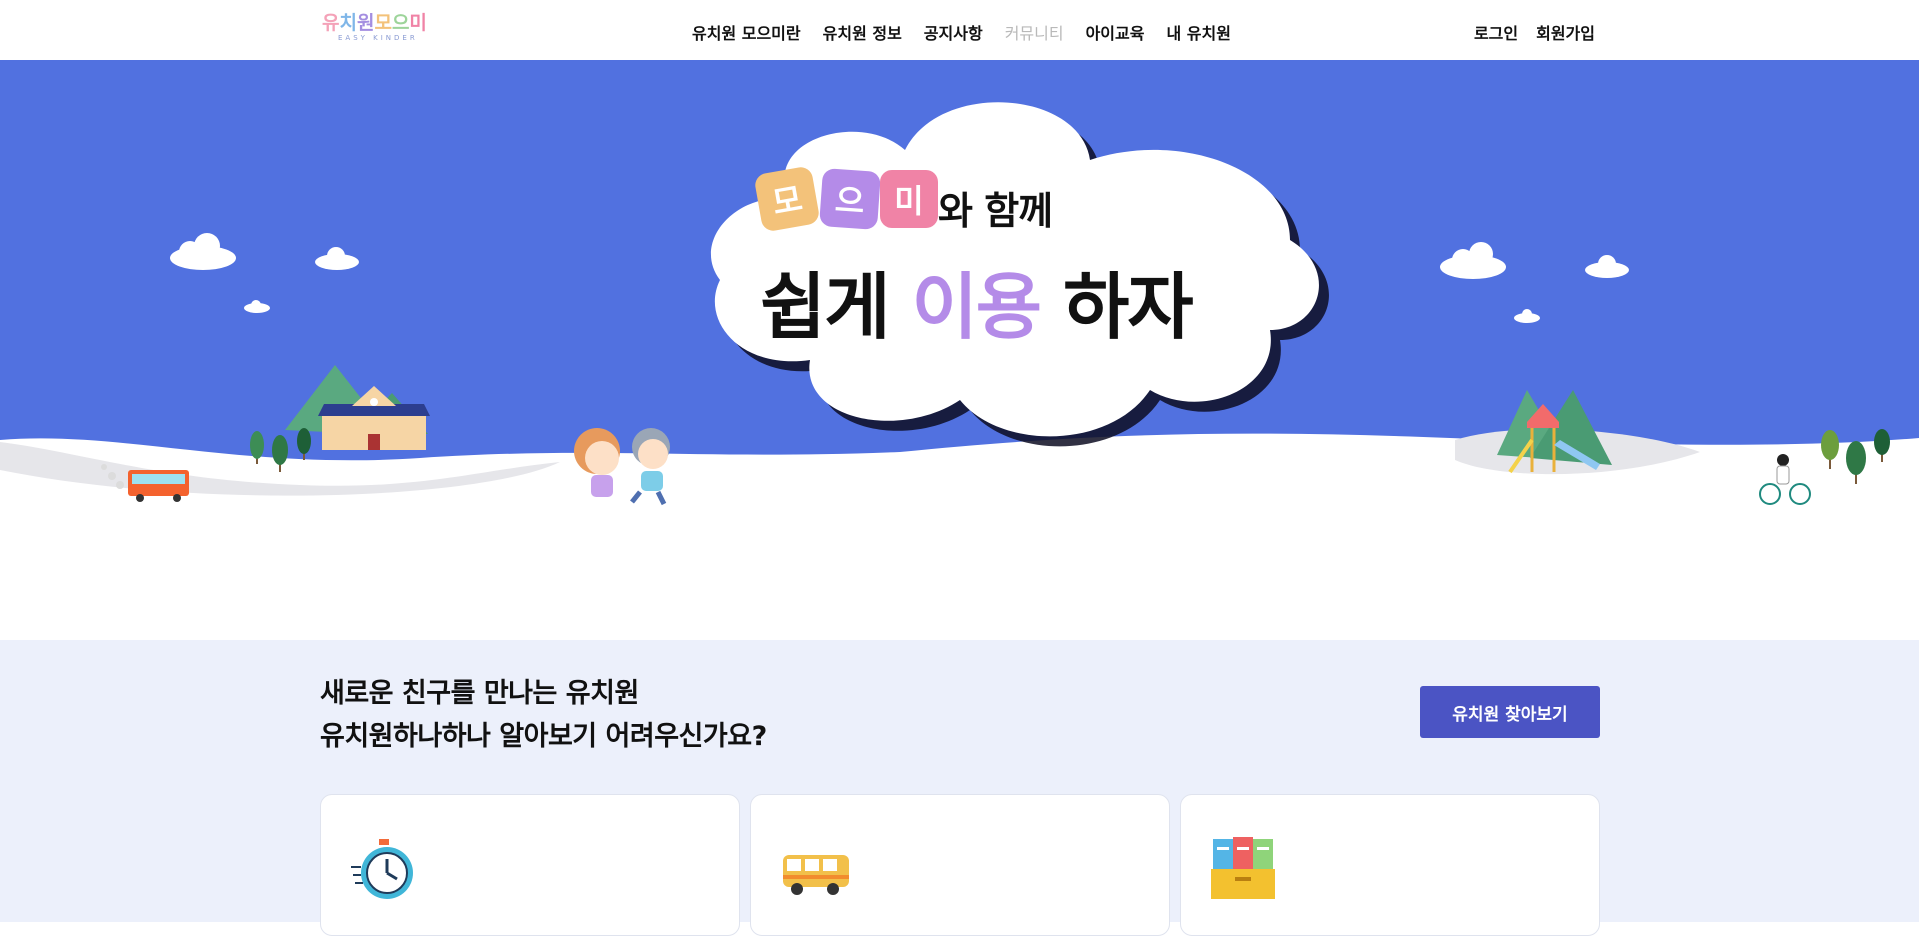 This screenshot has width=1919, height=936. I want to click on logo-subtitle: EASY KINDER, so click(378, 38).